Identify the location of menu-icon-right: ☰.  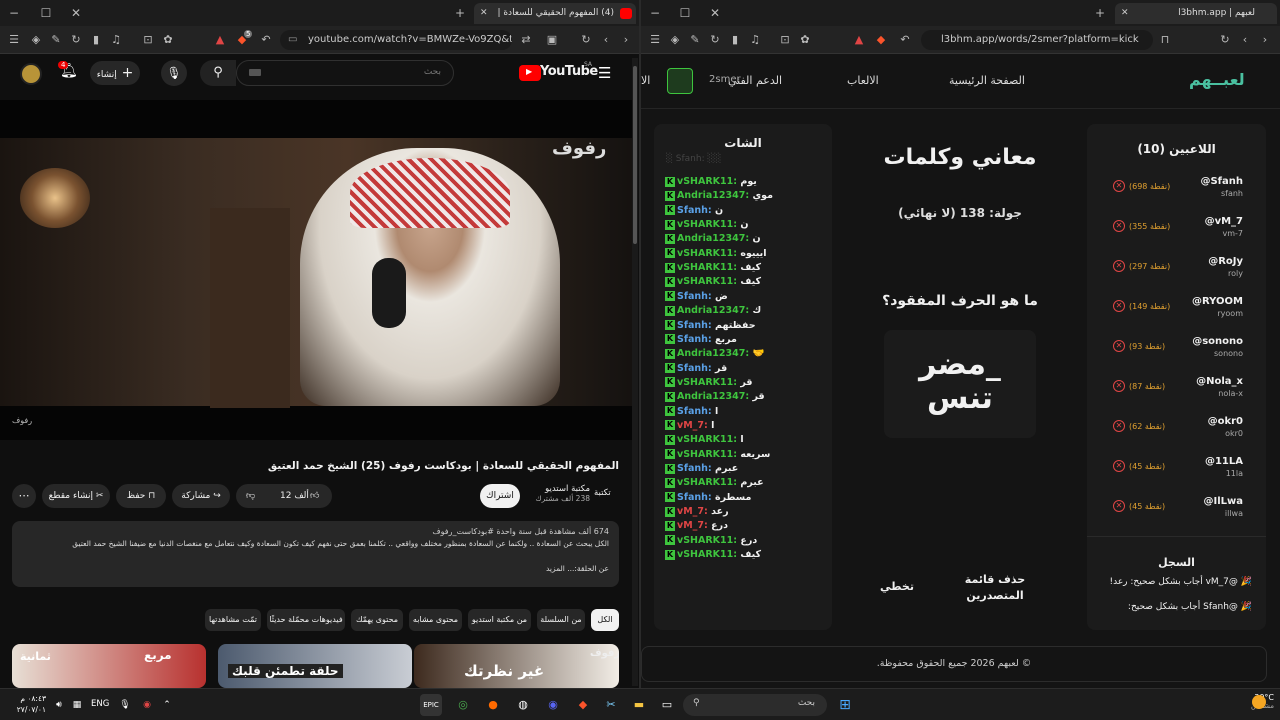
(655, 40).